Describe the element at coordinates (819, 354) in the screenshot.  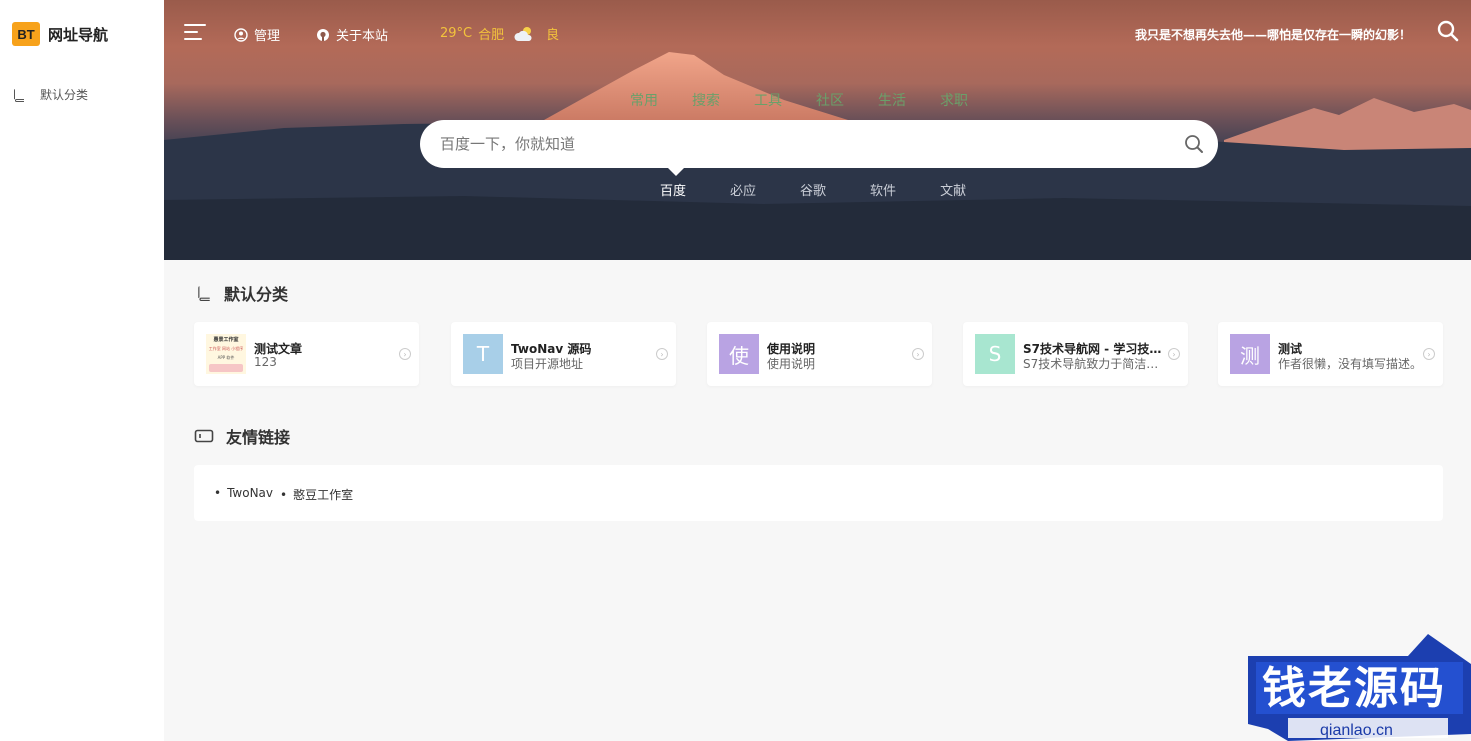
I see `site-card: 使 使用说明 使用说明 ›` at that location.